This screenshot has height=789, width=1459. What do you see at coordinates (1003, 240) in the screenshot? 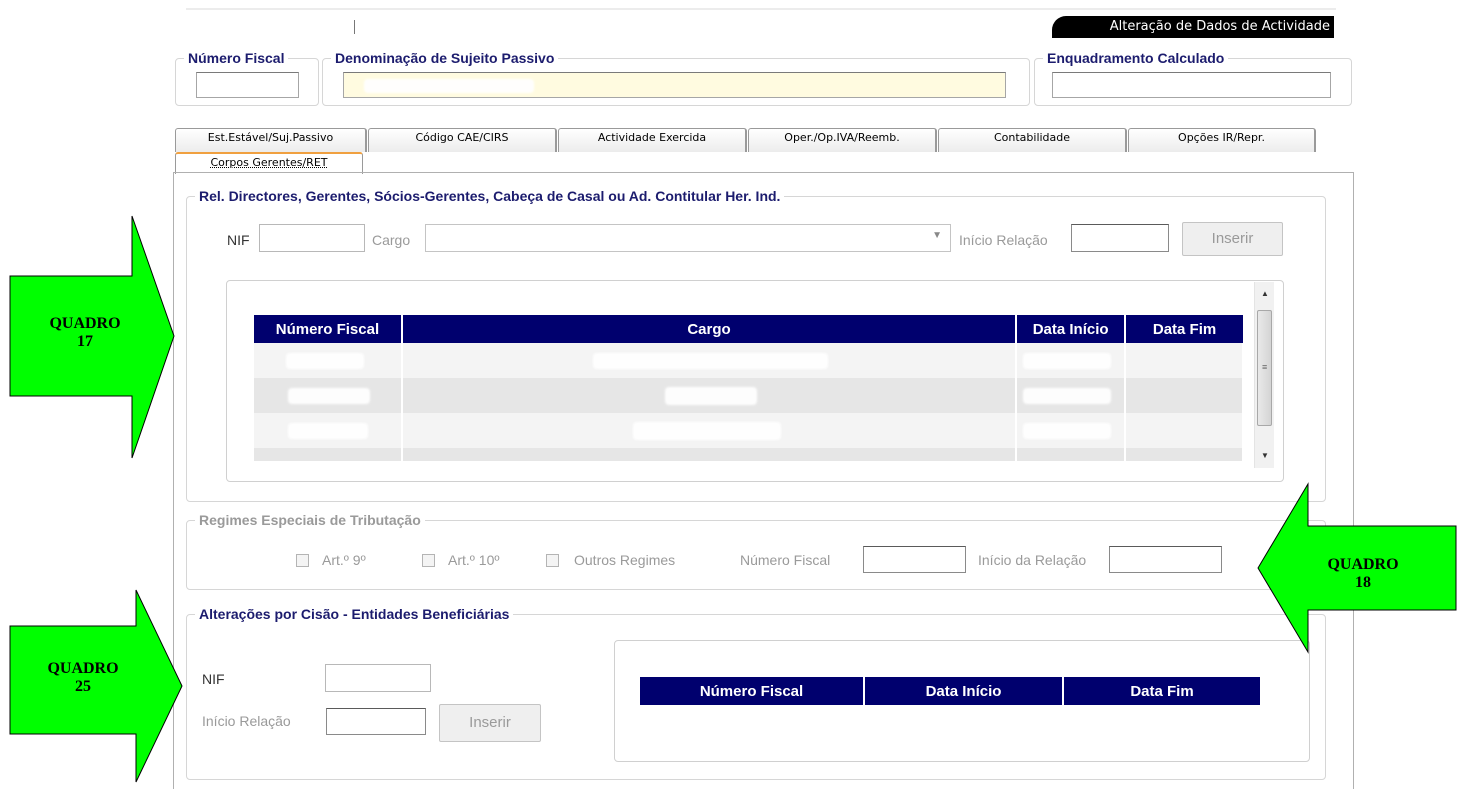
I see `inicio-relacao-label: Início Relação` at bounding box center [1003, 240].